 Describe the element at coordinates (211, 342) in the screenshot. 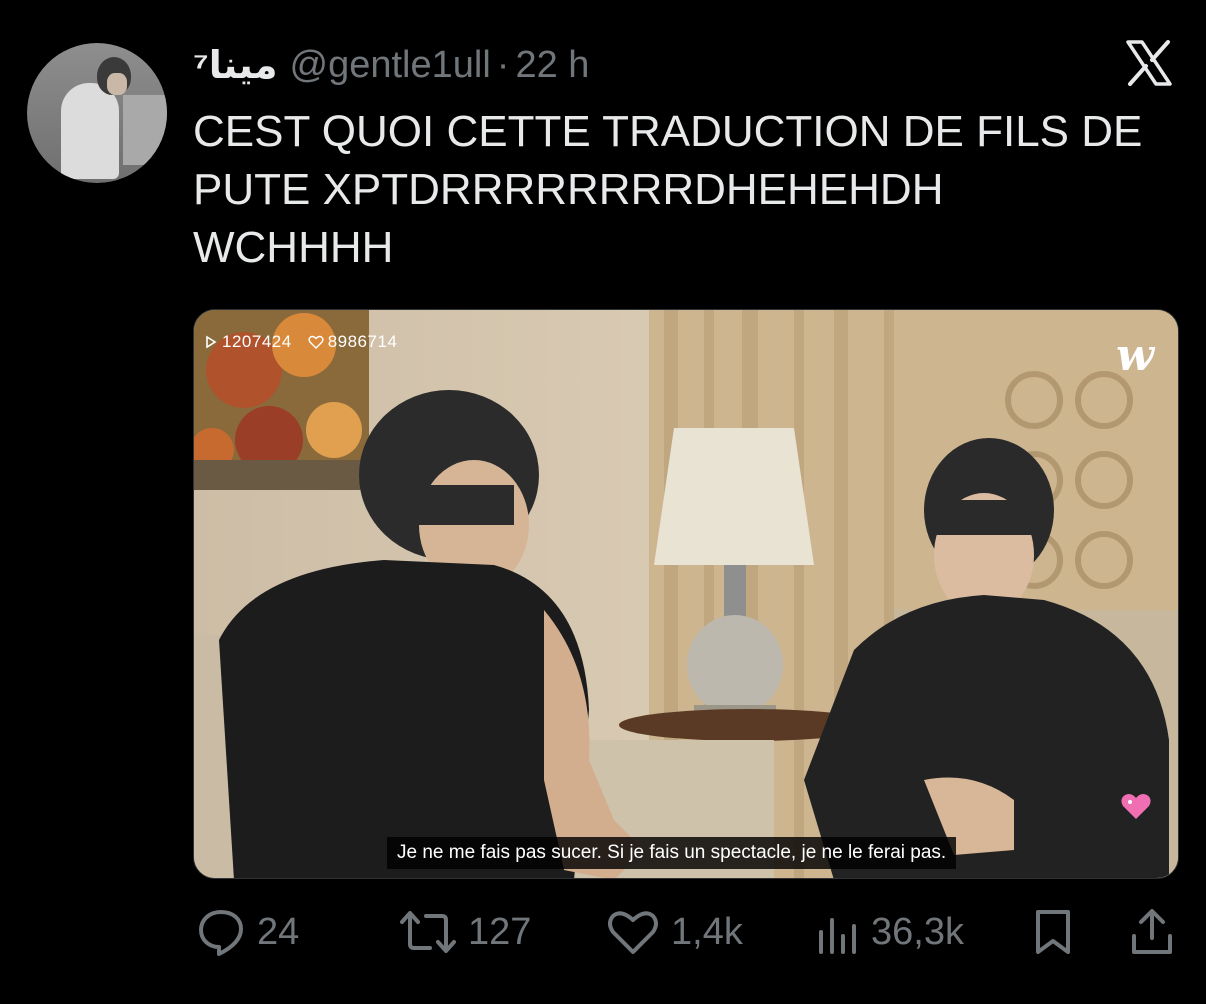

I see `play-icon` at that location.